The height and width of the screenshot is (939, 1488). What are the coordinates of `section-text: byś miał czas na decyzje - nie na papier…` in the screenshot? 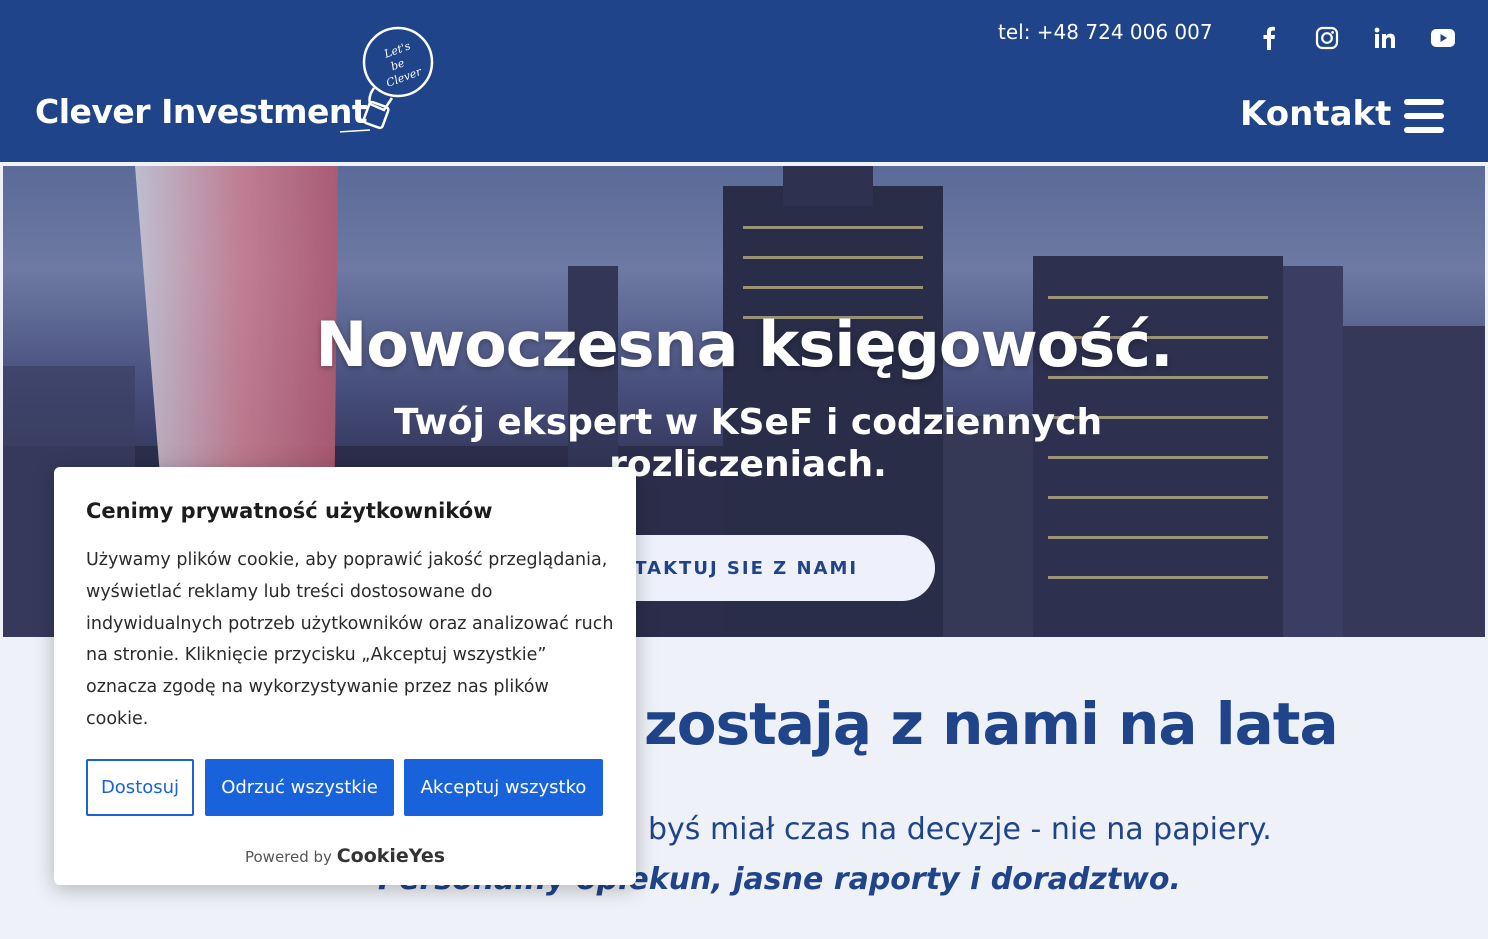 It's located at (960, 829).